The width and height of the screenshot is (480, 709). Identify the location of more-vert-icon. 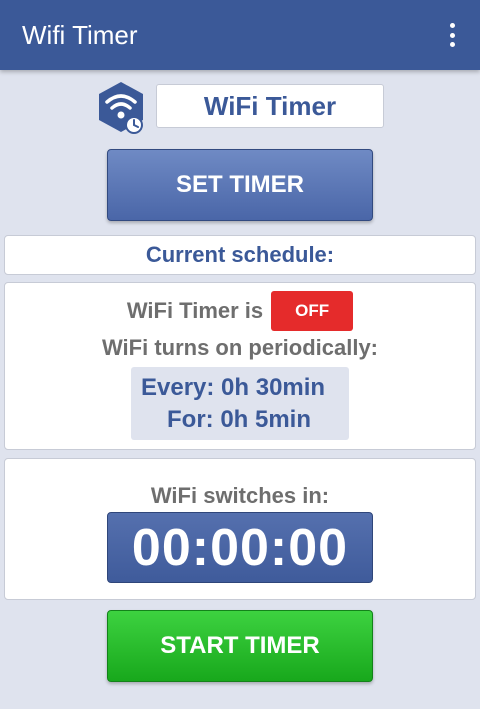
(452, 35).